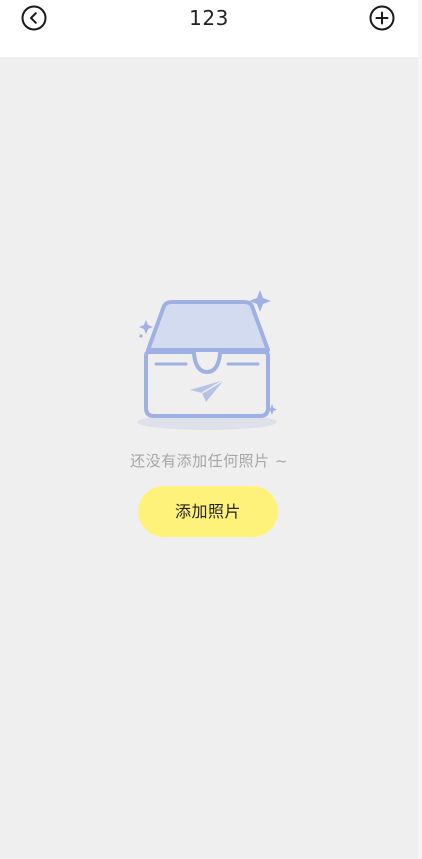 This screenshot has height=859, width=422. What do you see at coordinates (208, 511) in the screenshot?
I see `add-photo-button: 添加照片` at bounding box center [208, 511].